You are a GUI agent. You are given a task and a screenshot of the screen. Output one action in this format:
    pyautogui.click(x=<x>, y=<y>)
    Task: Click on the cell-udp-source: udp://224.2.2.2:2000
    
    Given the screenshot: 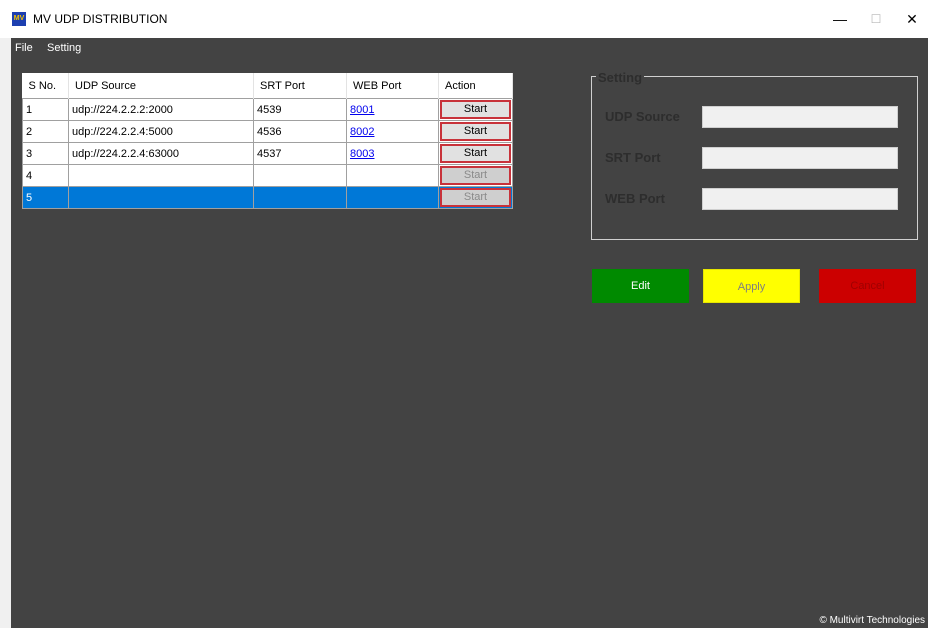 What is the action you would take?
    pyautogui.click(x=161, y=109)
    